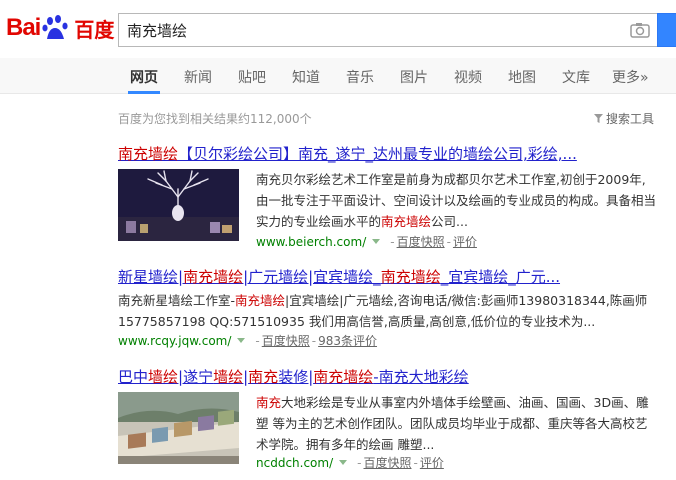 This screenshot has width=676, height=480. Describe the element at coordinates (312, 277) in the screenshot. I see `text-segment: |广元墙绘|宜宾墙绘_` at that location.